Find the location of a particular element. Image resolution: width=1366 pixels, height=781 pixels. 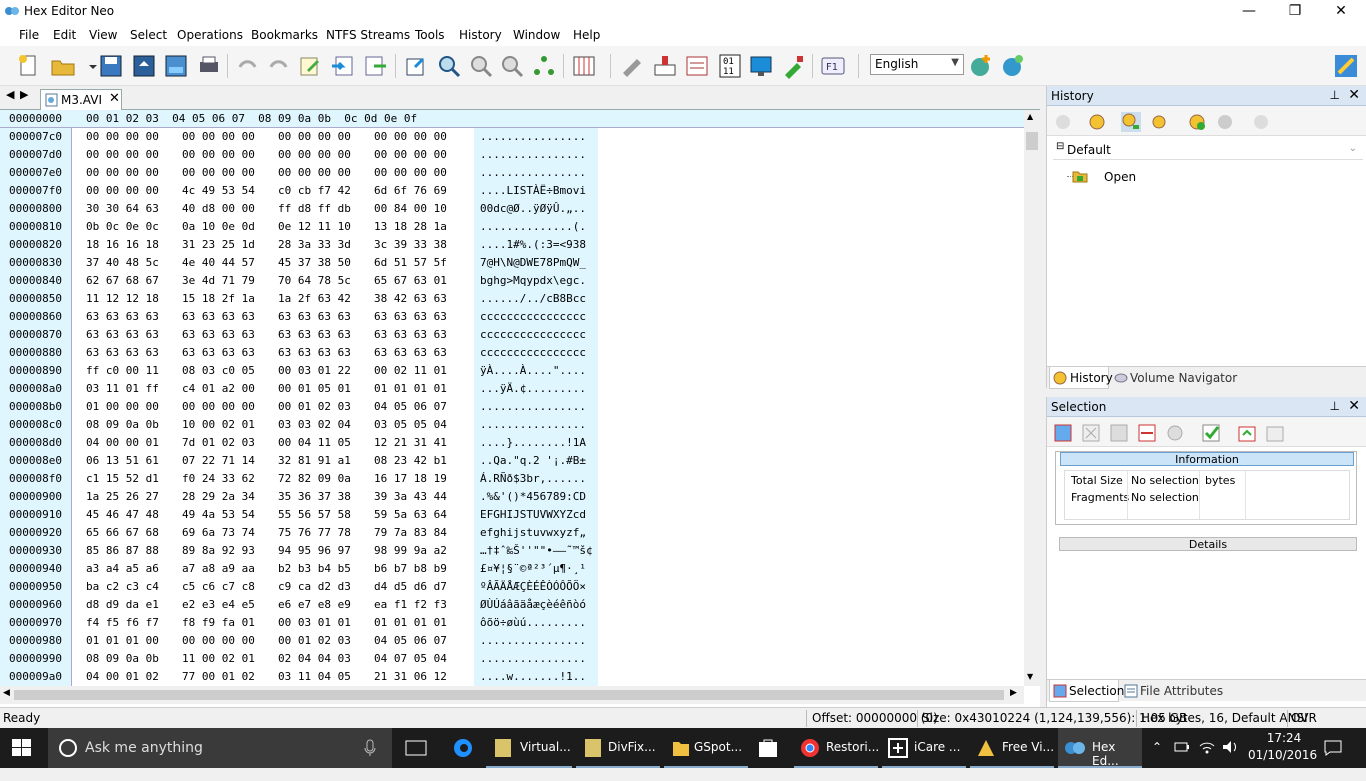

open-dropdown-icon is located at coordinates (88, 66).